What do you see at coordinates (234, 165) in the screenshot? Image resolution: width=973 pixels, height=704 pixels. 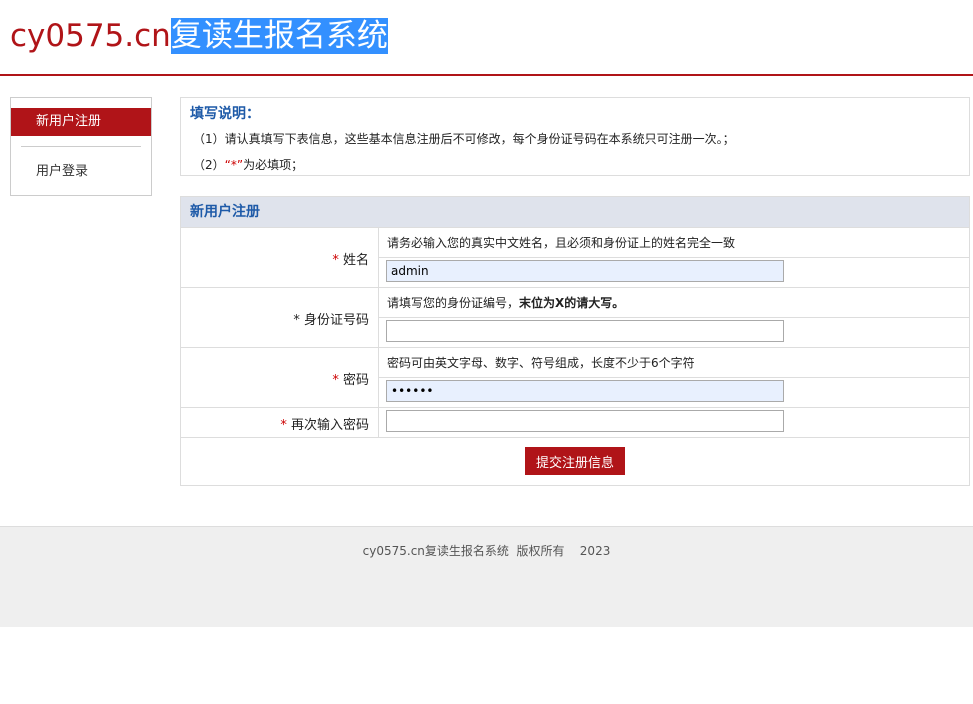 I see `required-mark-example: “*”` at bounding box center [234, 165].